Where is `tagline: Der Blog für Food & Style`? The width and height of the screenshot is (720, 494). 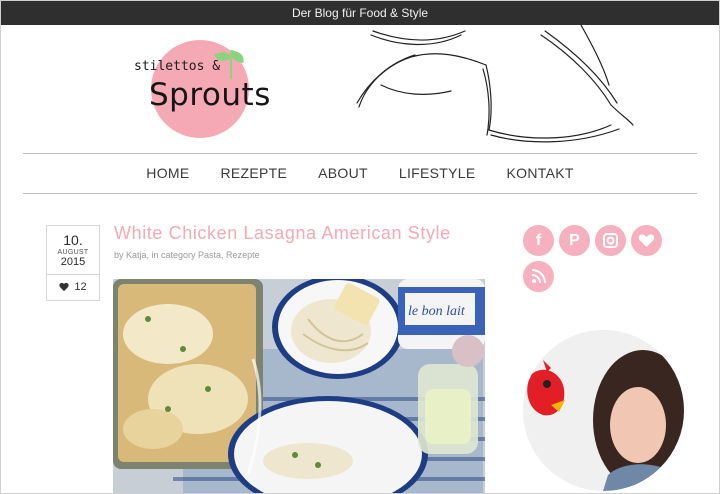
tagline: Der Blog für Food & Style is located at coordinates (360, 13).